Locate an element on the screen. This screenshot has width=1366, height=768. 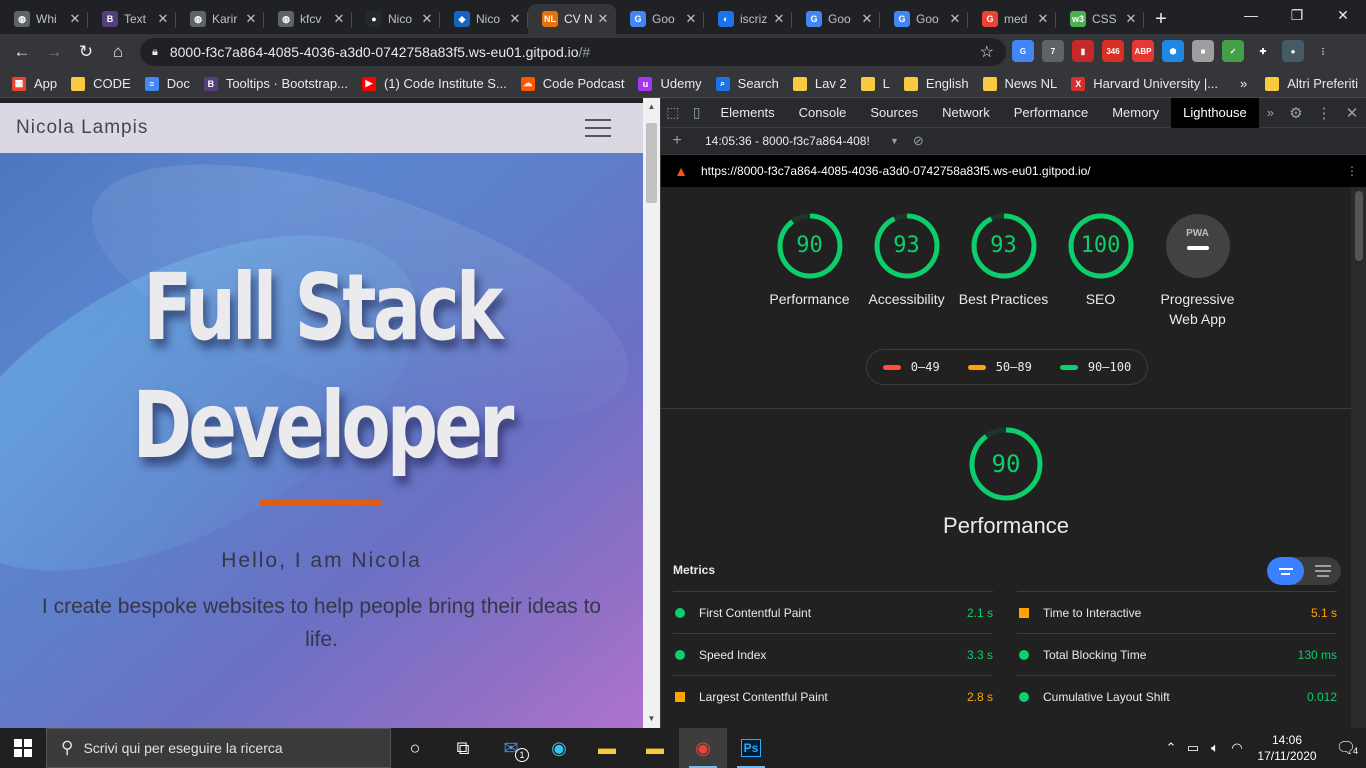
browser-tab: w3 CSS ✕ is located at coordinates (1100, 19).